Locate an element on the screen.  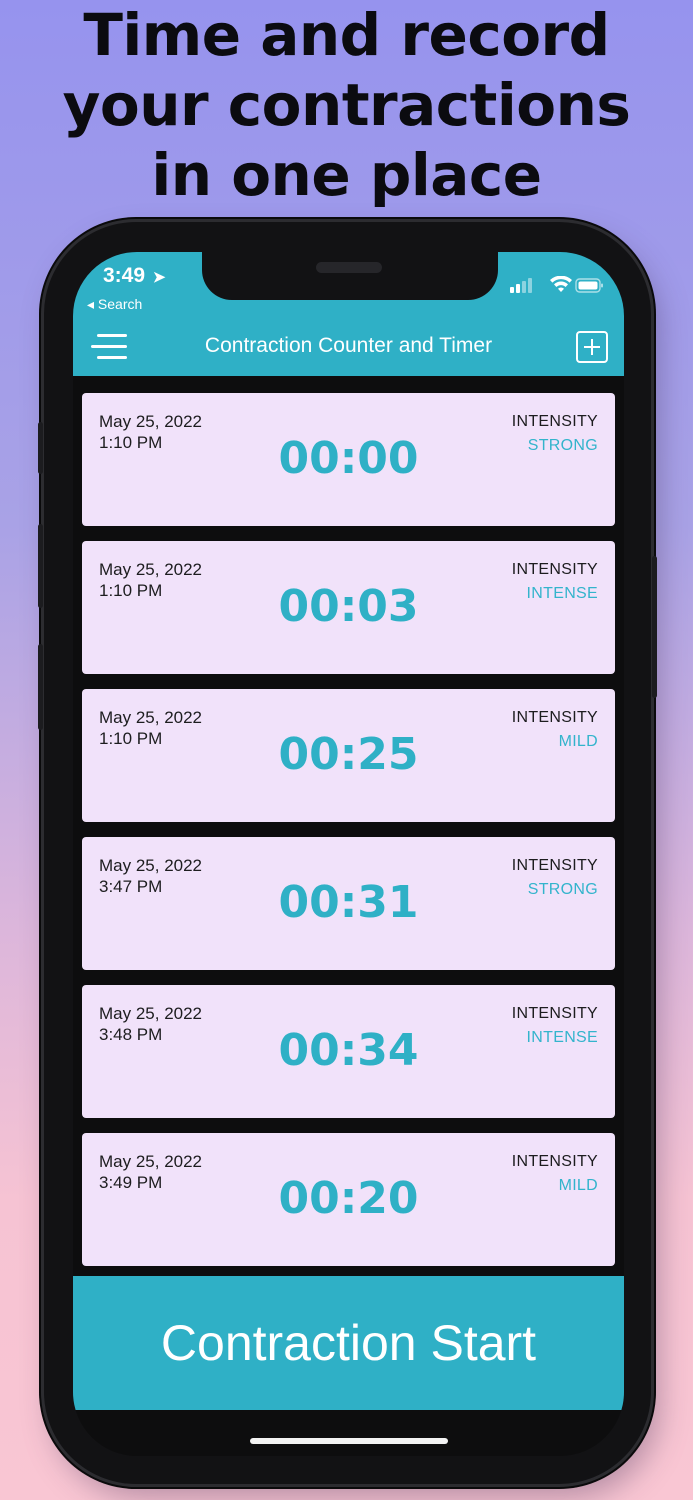
back-to-search-link: ◂ Search is located at coordinates (114, 304).